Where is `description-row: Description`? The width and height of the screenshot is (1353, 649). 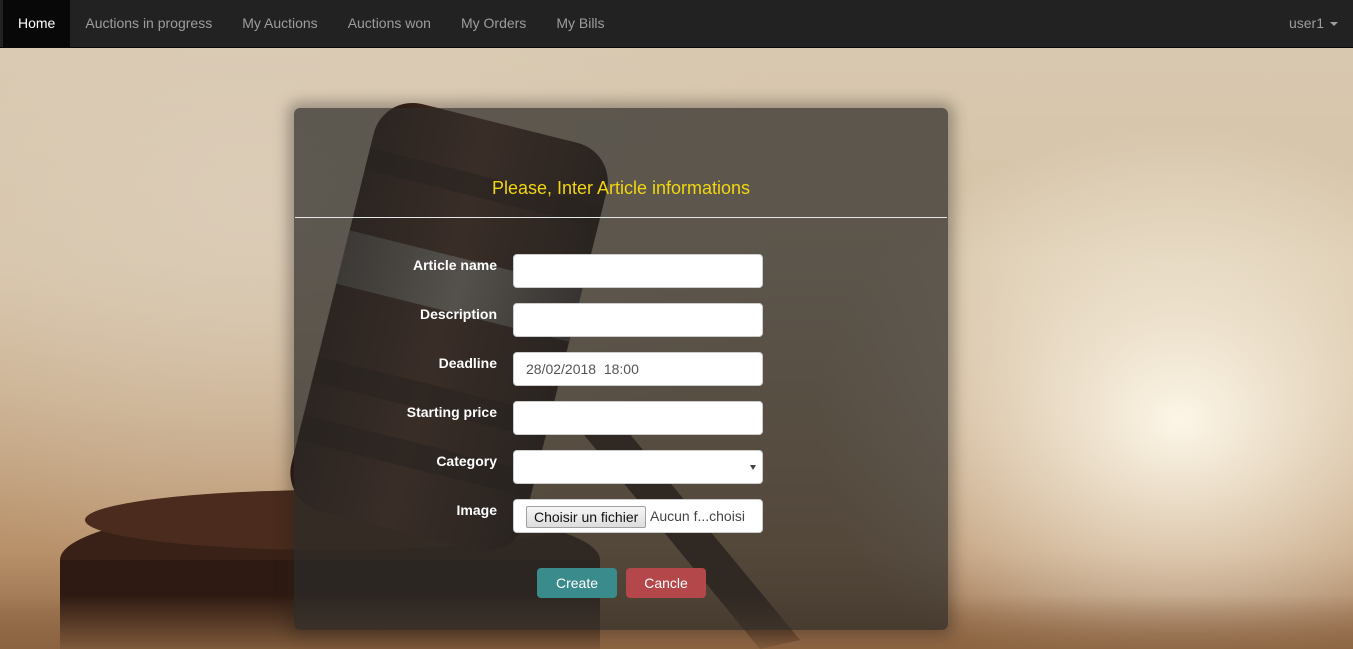 description-row: Description is located at coordinates (621, 320).